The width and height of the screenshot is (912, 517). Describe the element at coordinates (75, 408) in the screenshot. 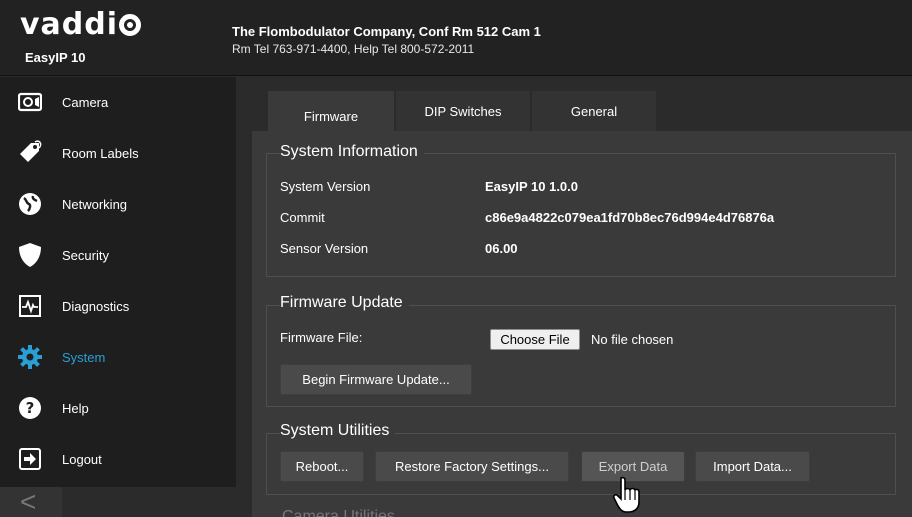

I see `sidebar-item-label: Help` at that location.